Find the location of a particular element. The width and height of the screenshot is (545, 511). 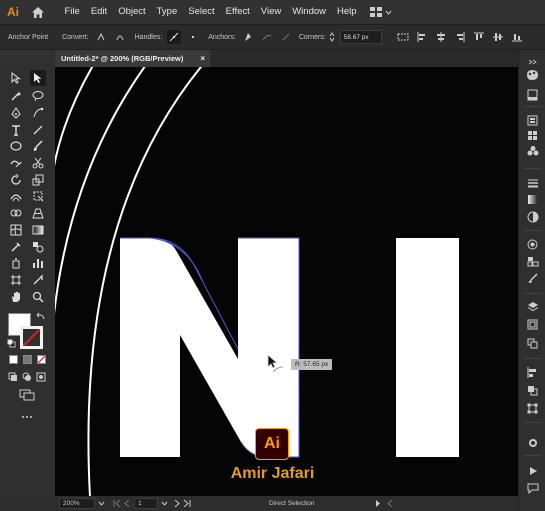

menu-help: Help is located at coordinates (347, 12).